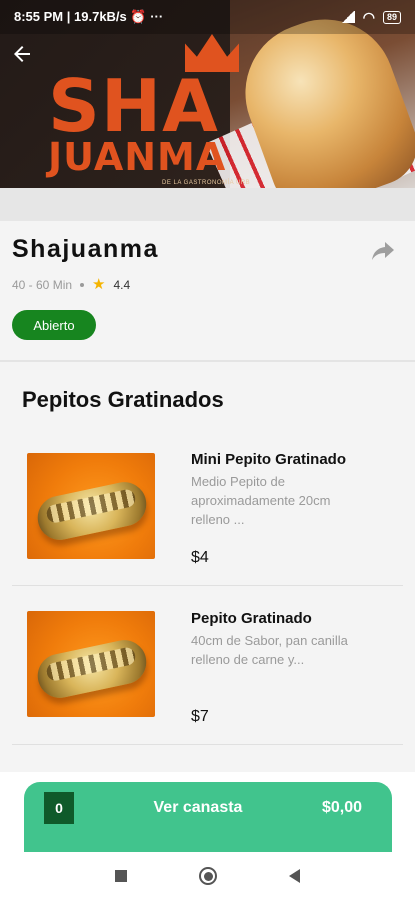 This screenshot has height=900, width=415. I want to click on rating-value: 4.4, so click(122, 284).